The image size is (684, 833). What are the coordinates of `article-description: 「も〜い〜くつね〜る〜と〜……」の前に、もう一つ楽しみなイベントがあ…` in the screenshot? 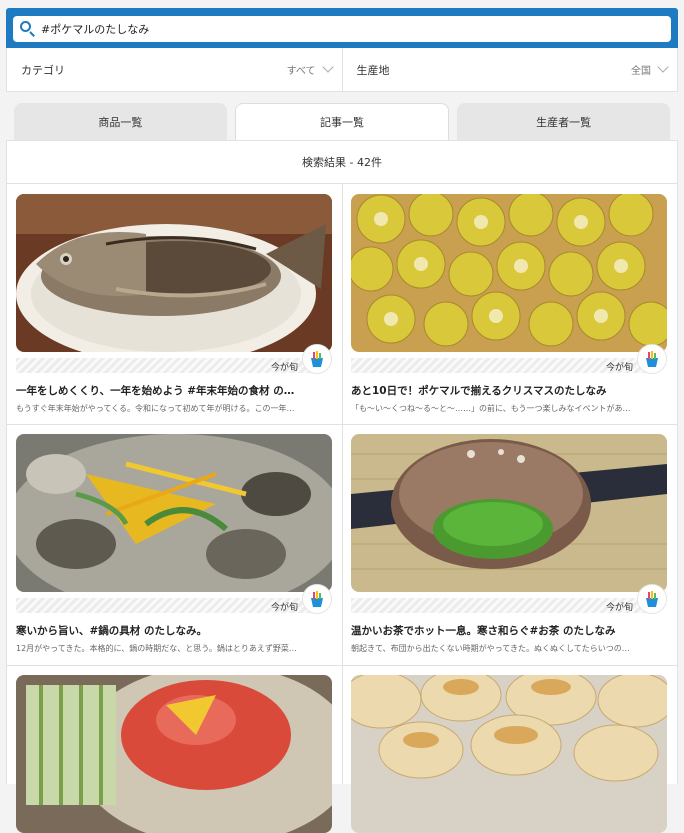 It's located at (491, 408).